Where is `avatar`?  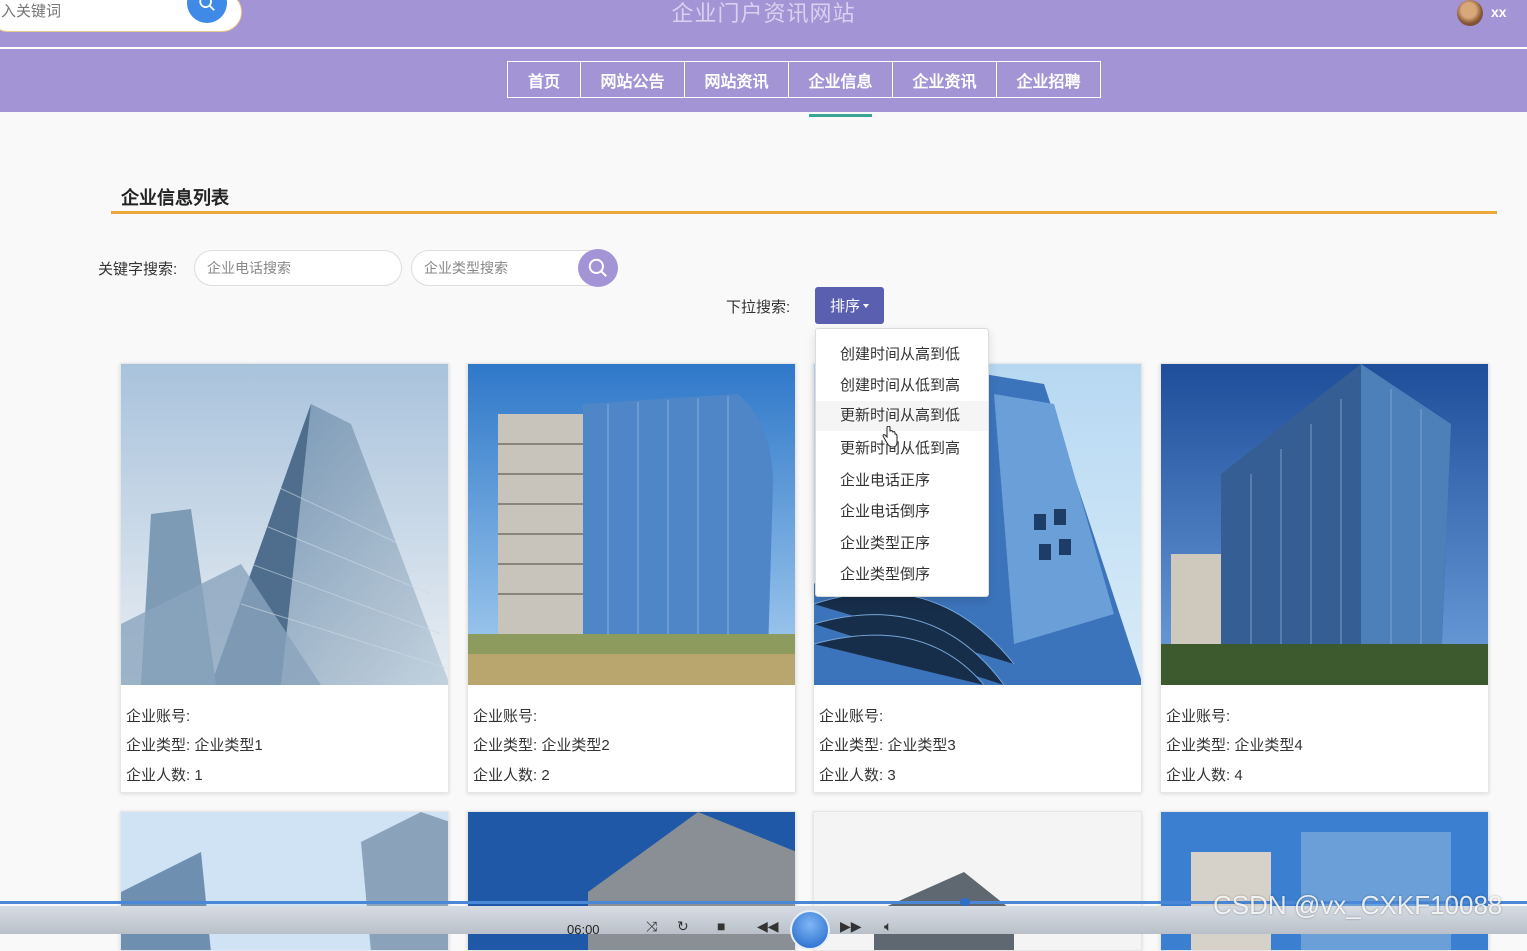
avatar is located at coordinates (1470, 13).